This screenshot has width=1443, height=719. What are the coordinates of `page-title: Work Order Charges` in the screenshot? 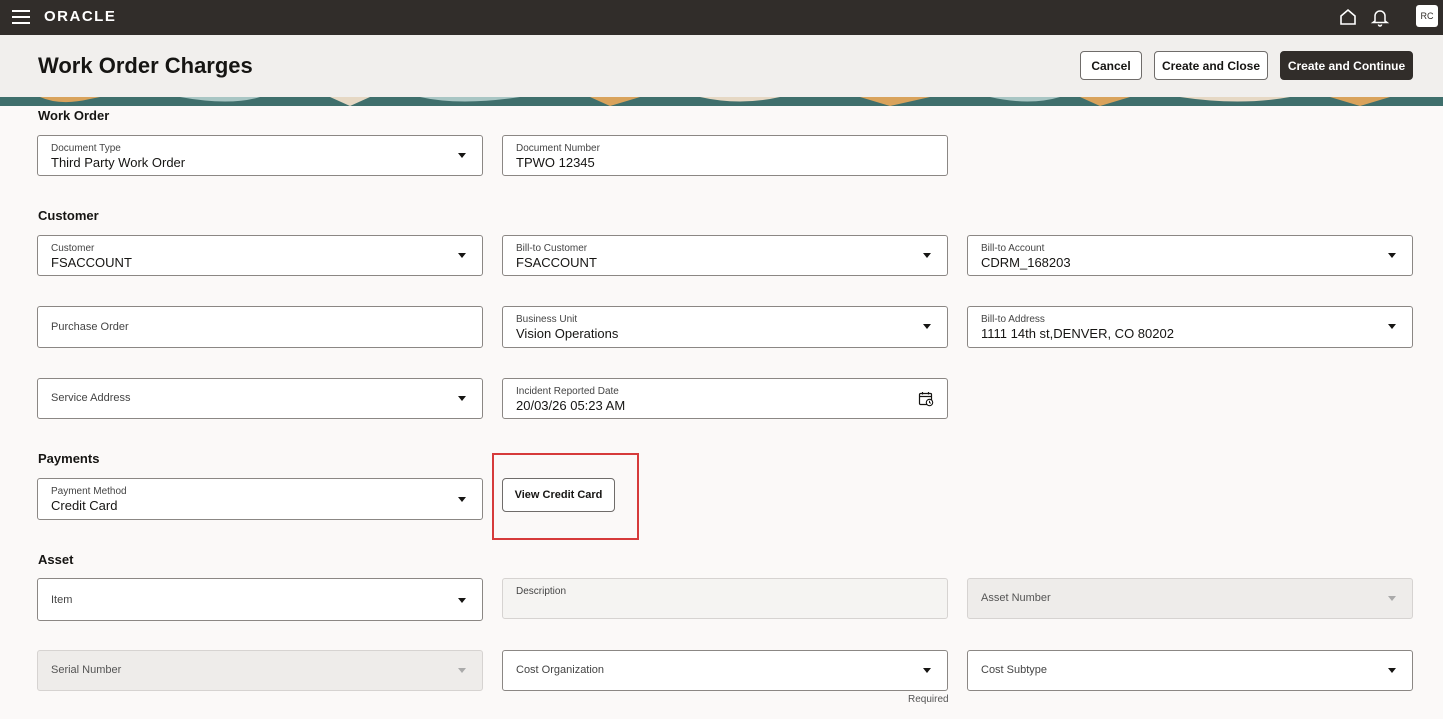 It's located at (145, 65).